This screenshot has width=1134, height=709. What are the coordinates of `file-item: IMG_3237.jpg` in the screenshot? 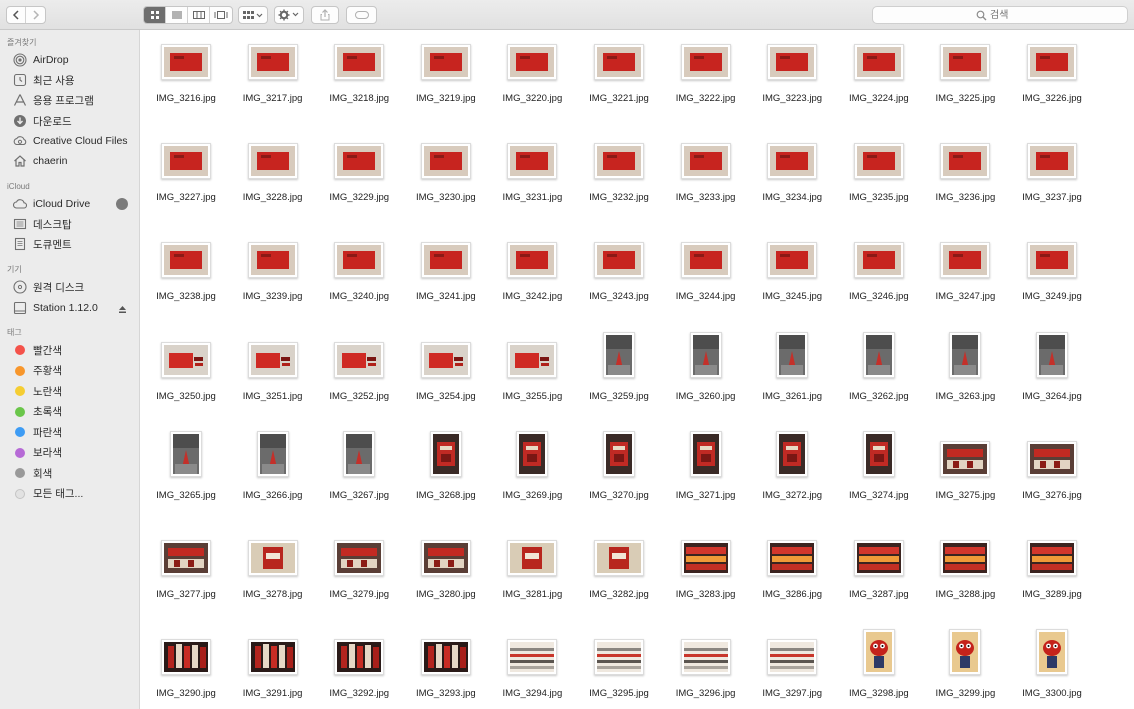 It's located at (1052, 169).